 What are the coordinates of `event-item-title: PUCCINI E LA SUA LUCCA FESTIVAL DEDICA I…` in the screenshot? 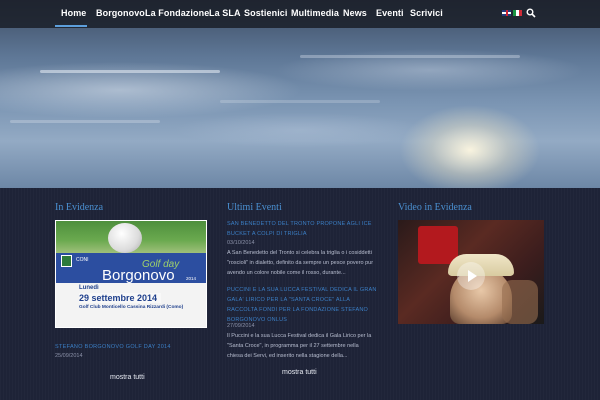 It's located at (302, 305).